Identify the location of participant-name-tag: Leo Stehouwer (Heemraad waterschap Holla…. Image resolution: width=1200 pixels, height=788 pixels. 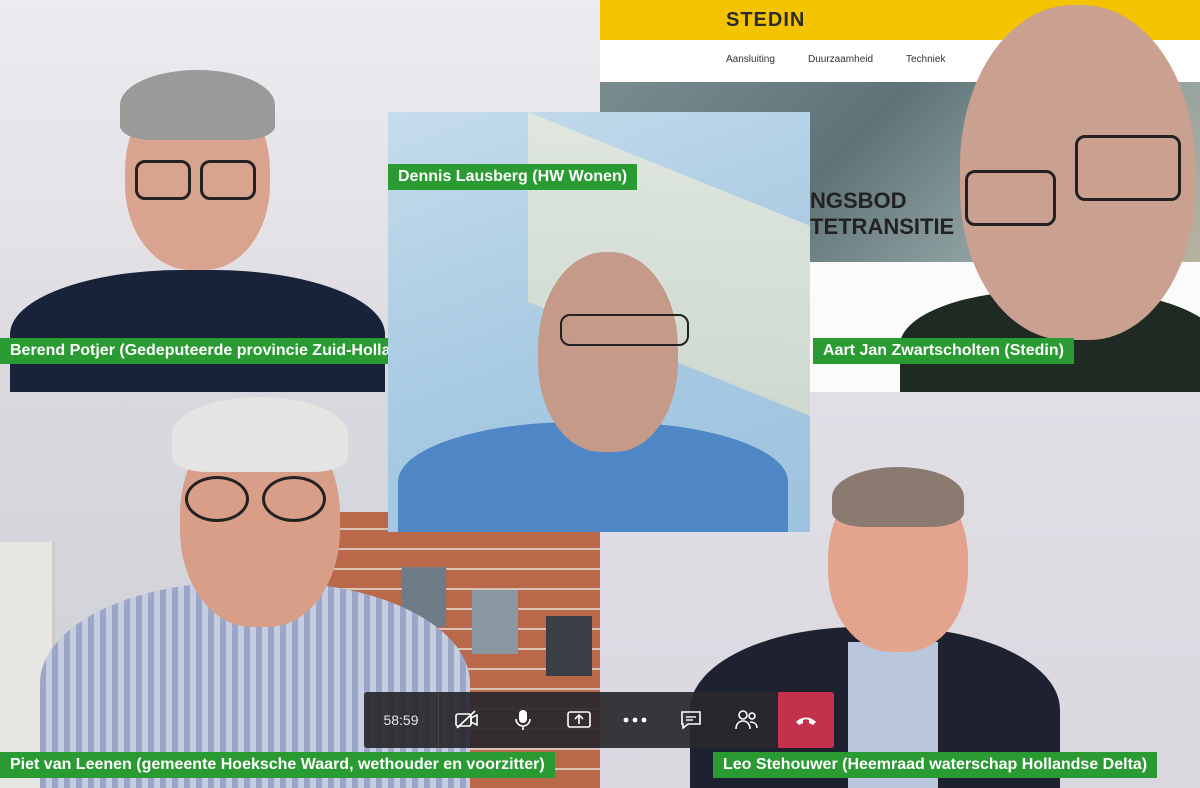
(935, 765).